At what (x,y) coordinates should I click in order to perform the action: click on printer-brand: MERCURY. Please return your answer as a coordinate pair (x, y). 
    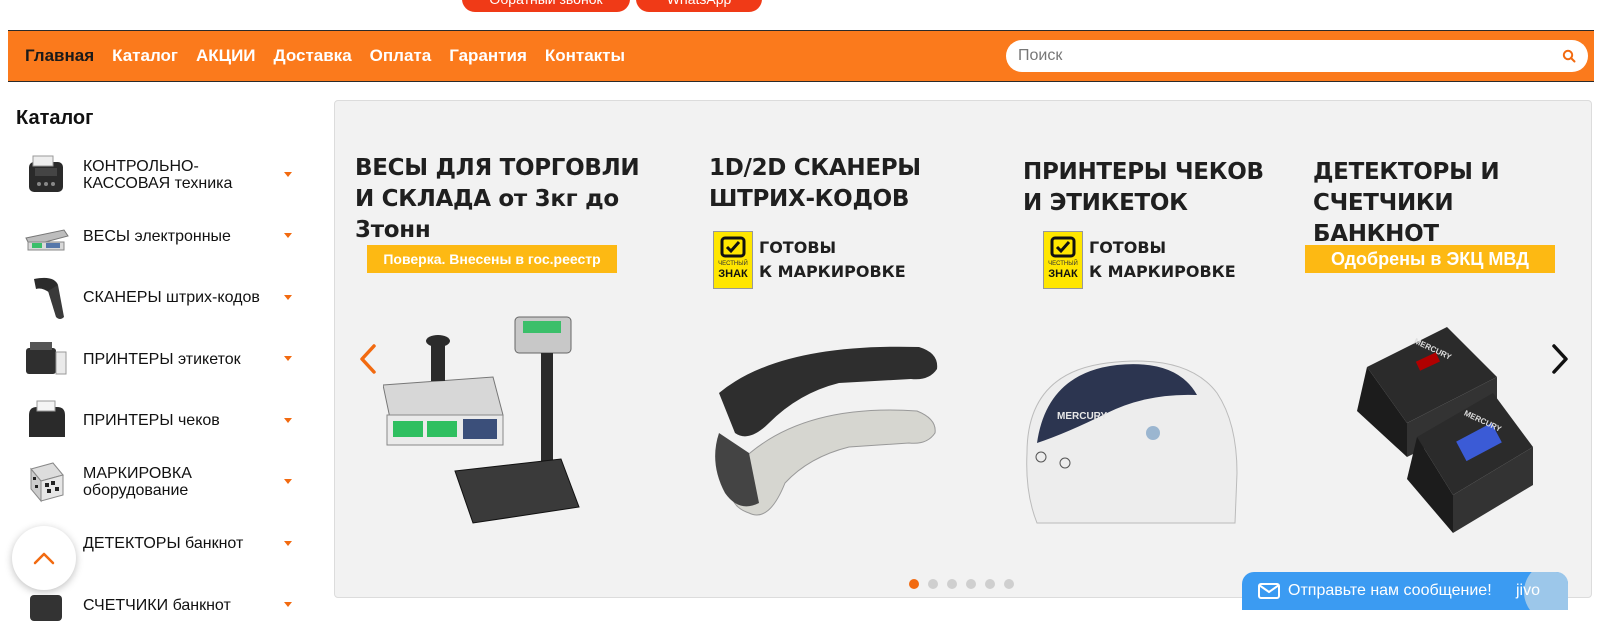
    Looking at the image, I should click on (1082, 416).